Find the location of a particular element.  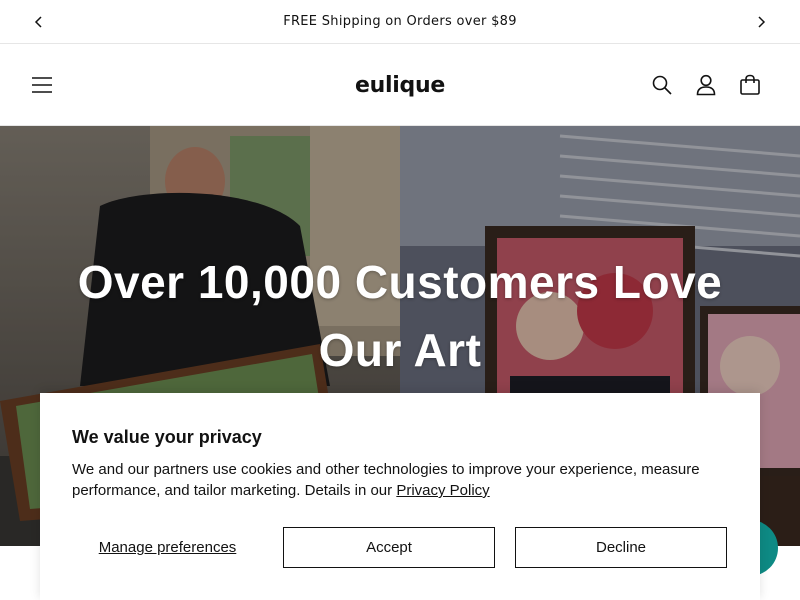

cookie-title: We value your privacy is located at coordinates (167, 437).